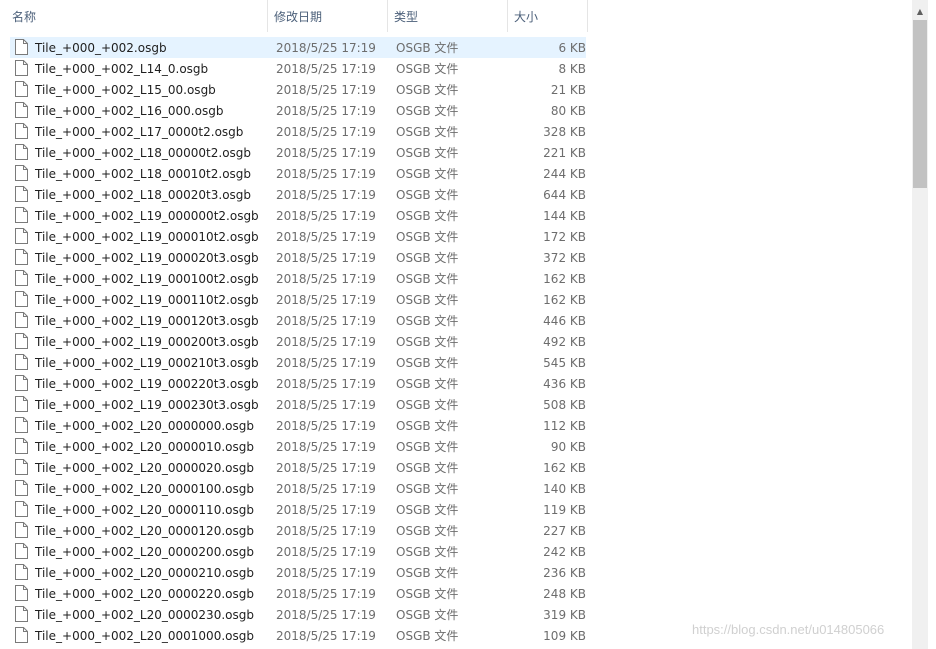 The image size is (936, 649). Describe the element at coordinates (144, 635) in the screenshot. I see `file-name: Tile_+000_+002_L20_0001000.osgb` at that location.